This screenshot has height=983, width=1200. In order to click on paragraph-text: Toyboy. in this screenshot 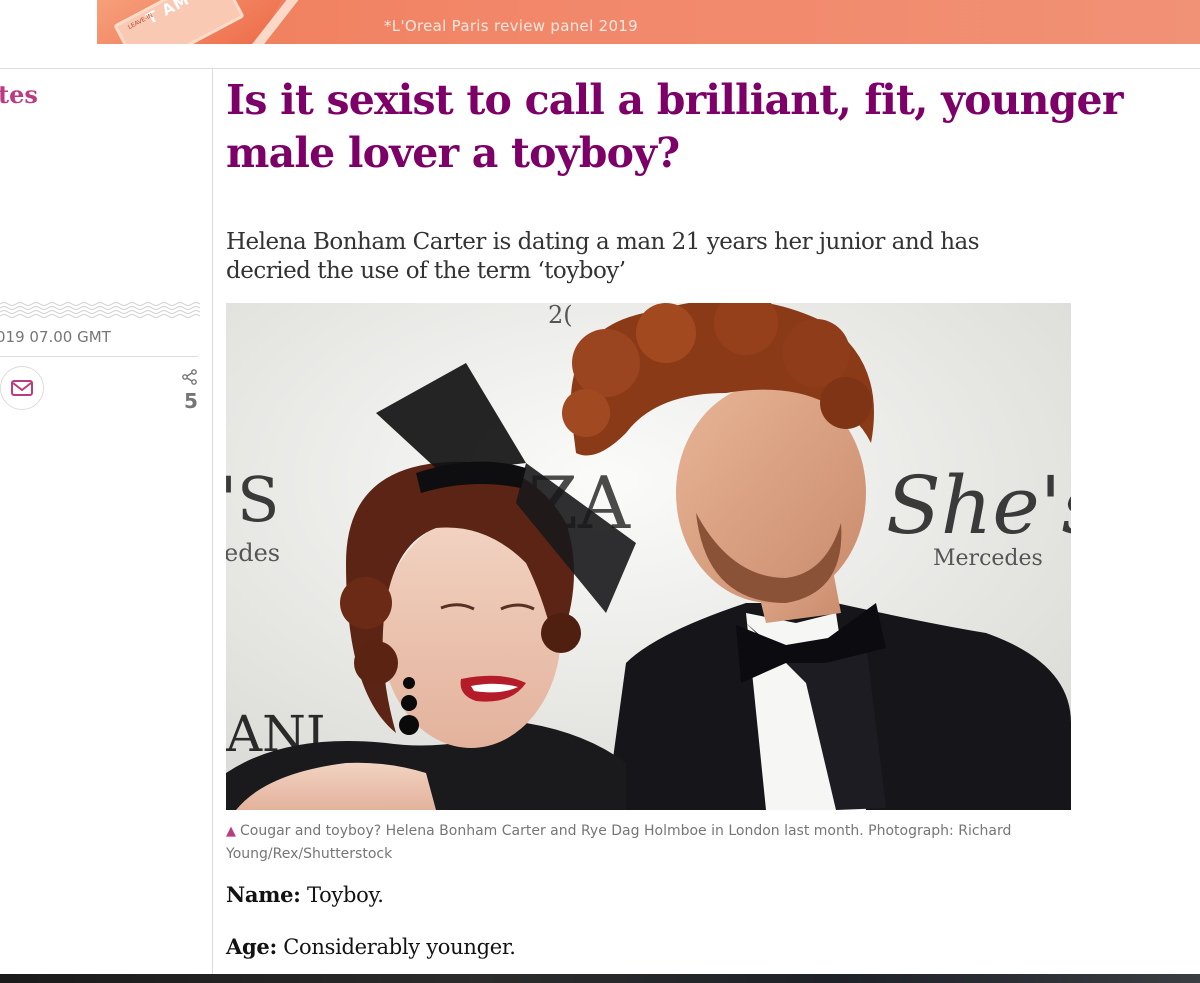, I will do `click(342, 895)`.